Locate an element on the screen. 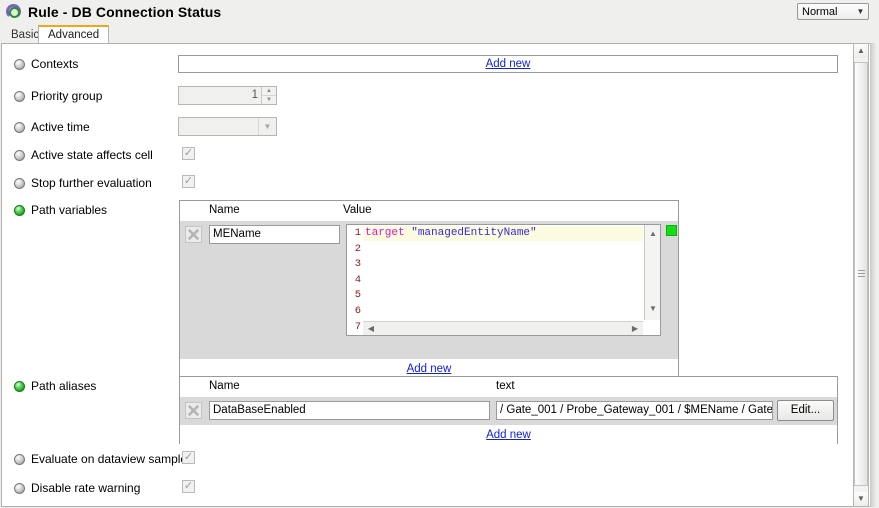  path-aliases-footer: Add new is located at coordinates (508, 434).